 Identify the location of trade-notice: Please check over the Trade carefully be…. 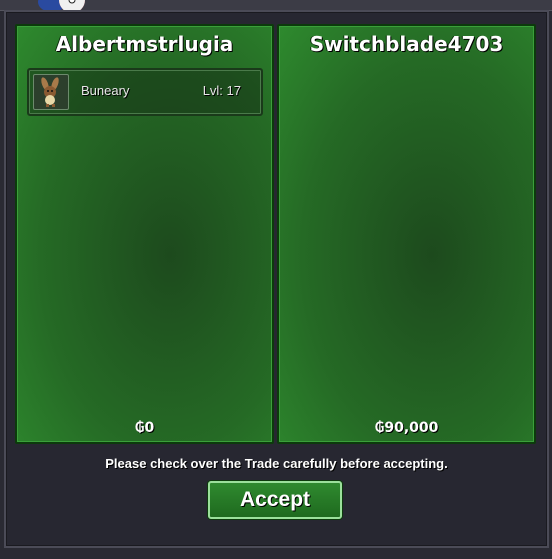
(276, 463).